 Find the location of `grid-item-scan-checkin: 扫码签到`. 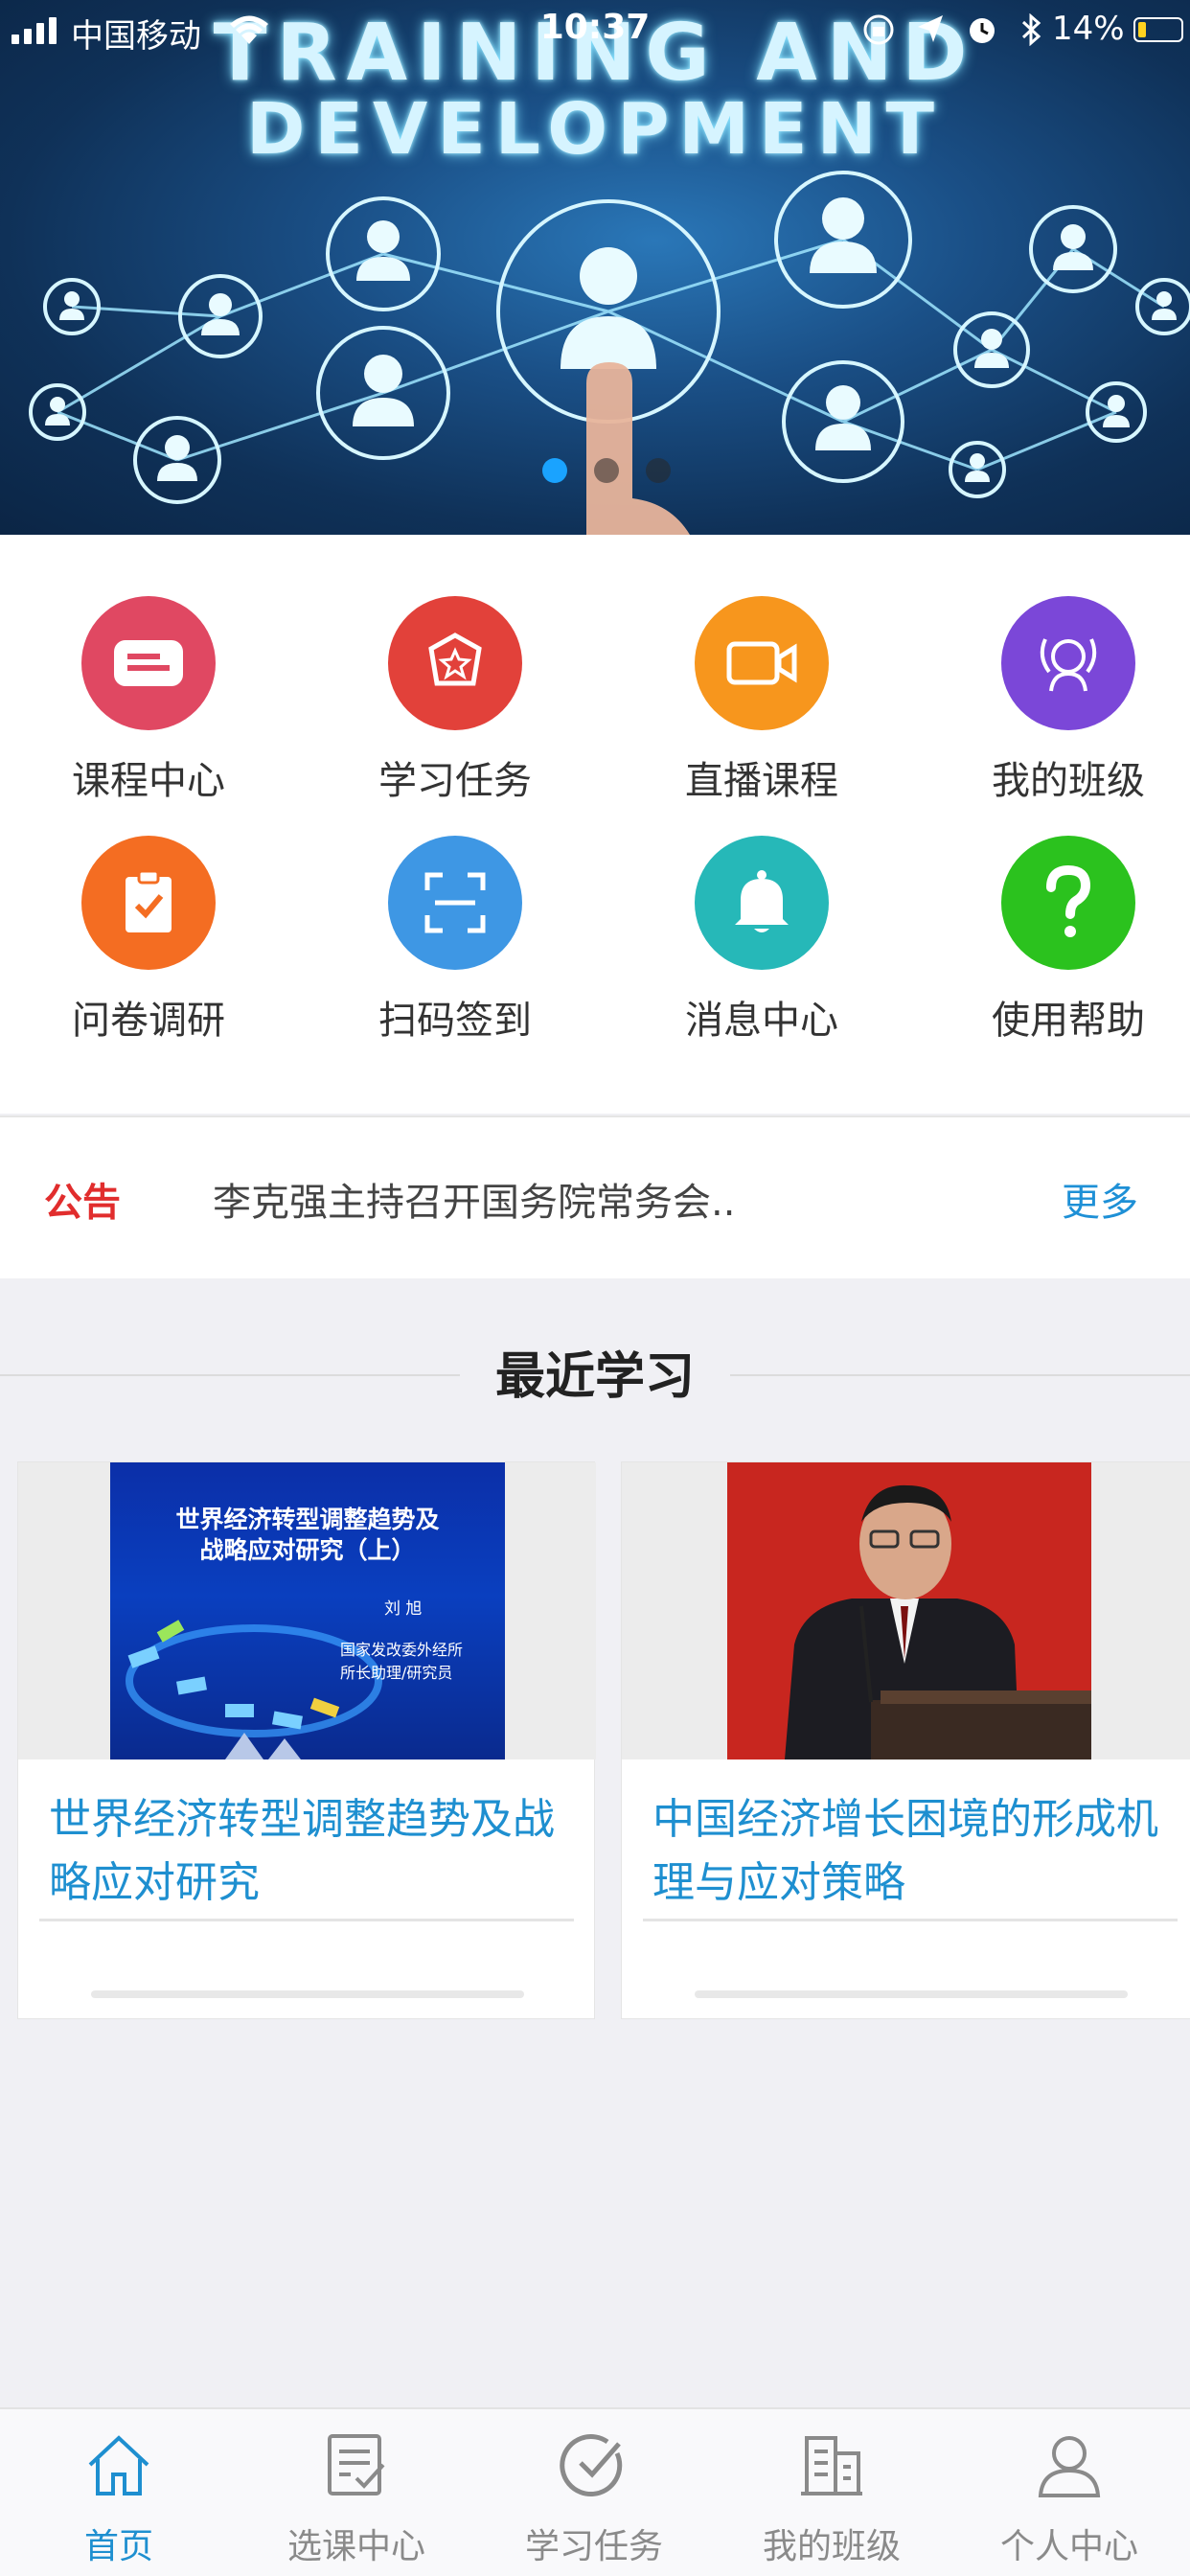

grid-item-scan-checkin: 扫码签到 is located at coordinates (456, 955).